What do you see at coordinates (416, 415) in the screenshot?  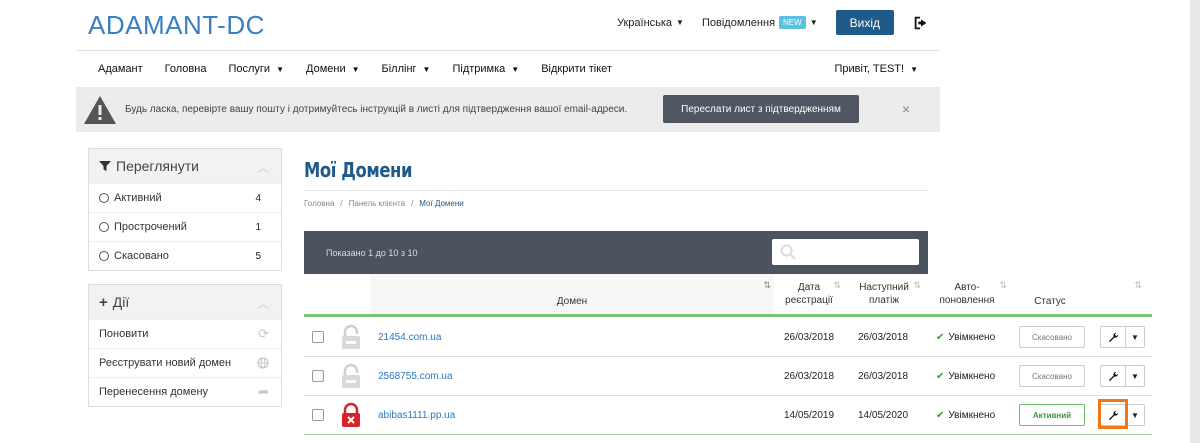 I see `domain-link: abibas1111.pp.ua` at bounding box center [416, 415].